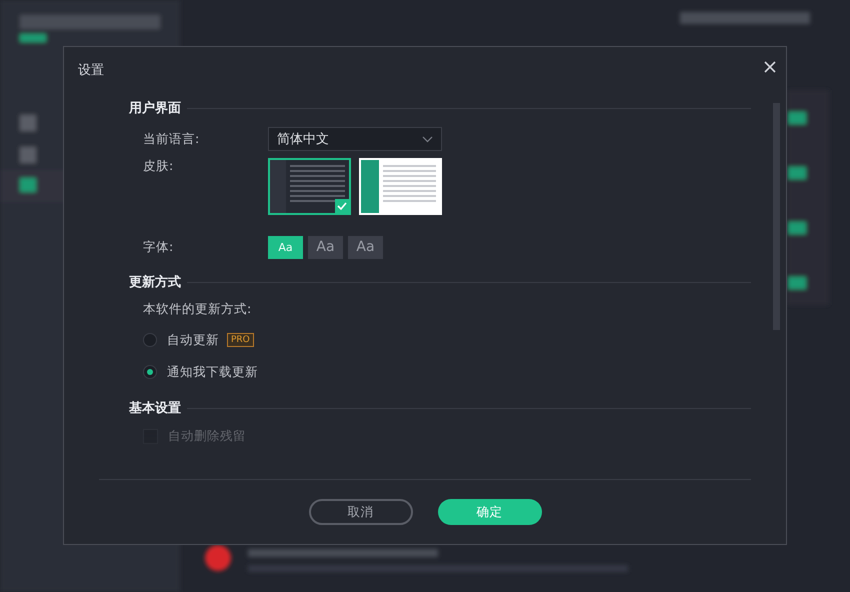 The width and height of the screenshot is (850, 592). Describe the element at coordinates (212, 372) in the screenshot. I see `radio-label: 通知我下载更新` at that location.